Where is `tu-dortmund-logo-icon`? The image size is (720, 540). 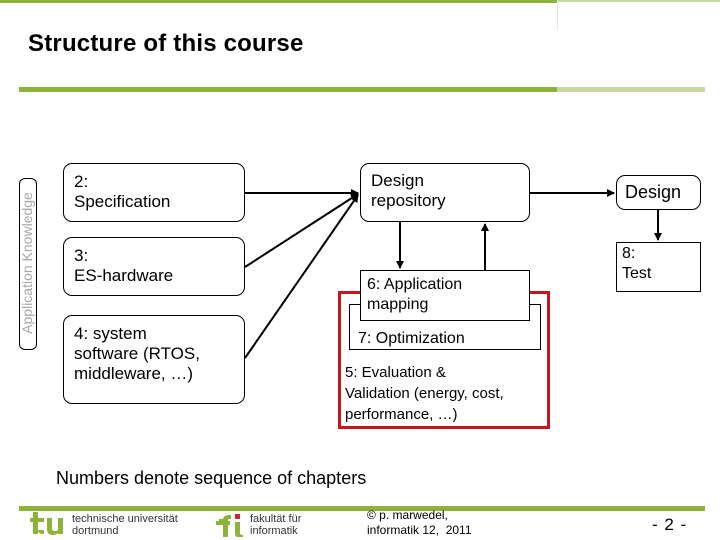 tu-dortmund-logo-icon is located at coordinates (46, 523).